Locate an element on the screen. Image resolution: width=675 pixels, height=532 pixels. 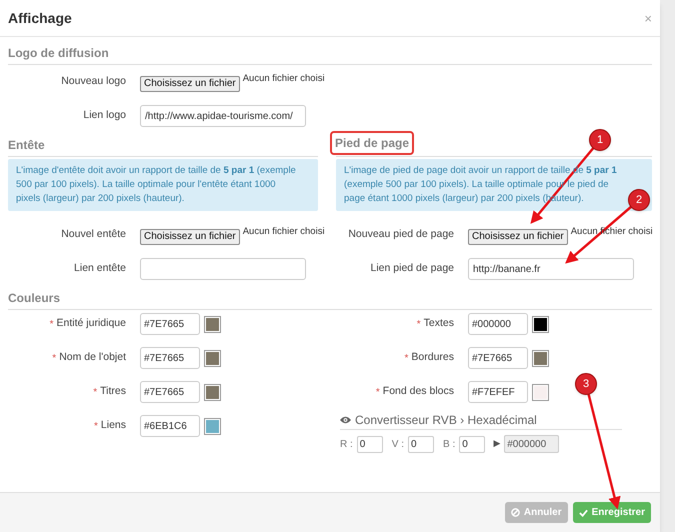
eye-icon is located at coordinates (345, 420).